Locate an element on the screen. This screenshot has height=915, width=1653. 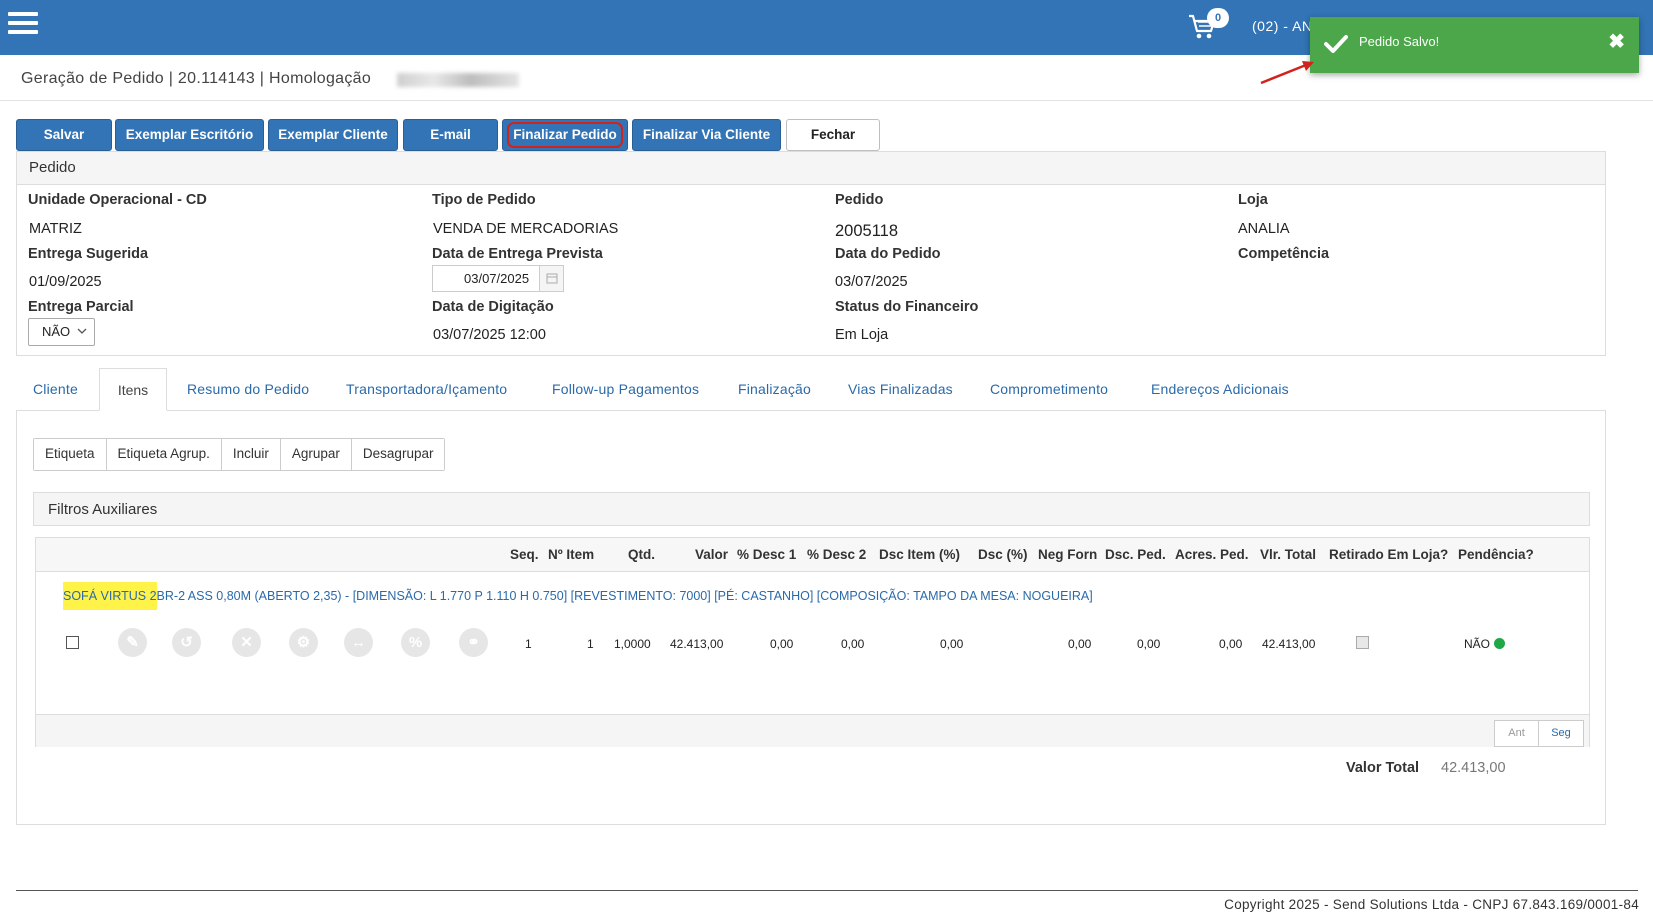
desagrupar-button: Desagrupar is located at coordinates (398, 454).